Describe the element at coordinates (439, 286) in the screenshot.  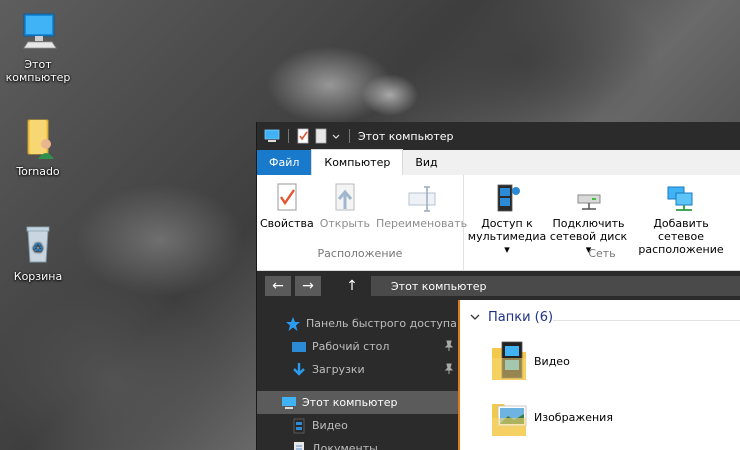
I see `address-path: Этот компьютер` at that location.